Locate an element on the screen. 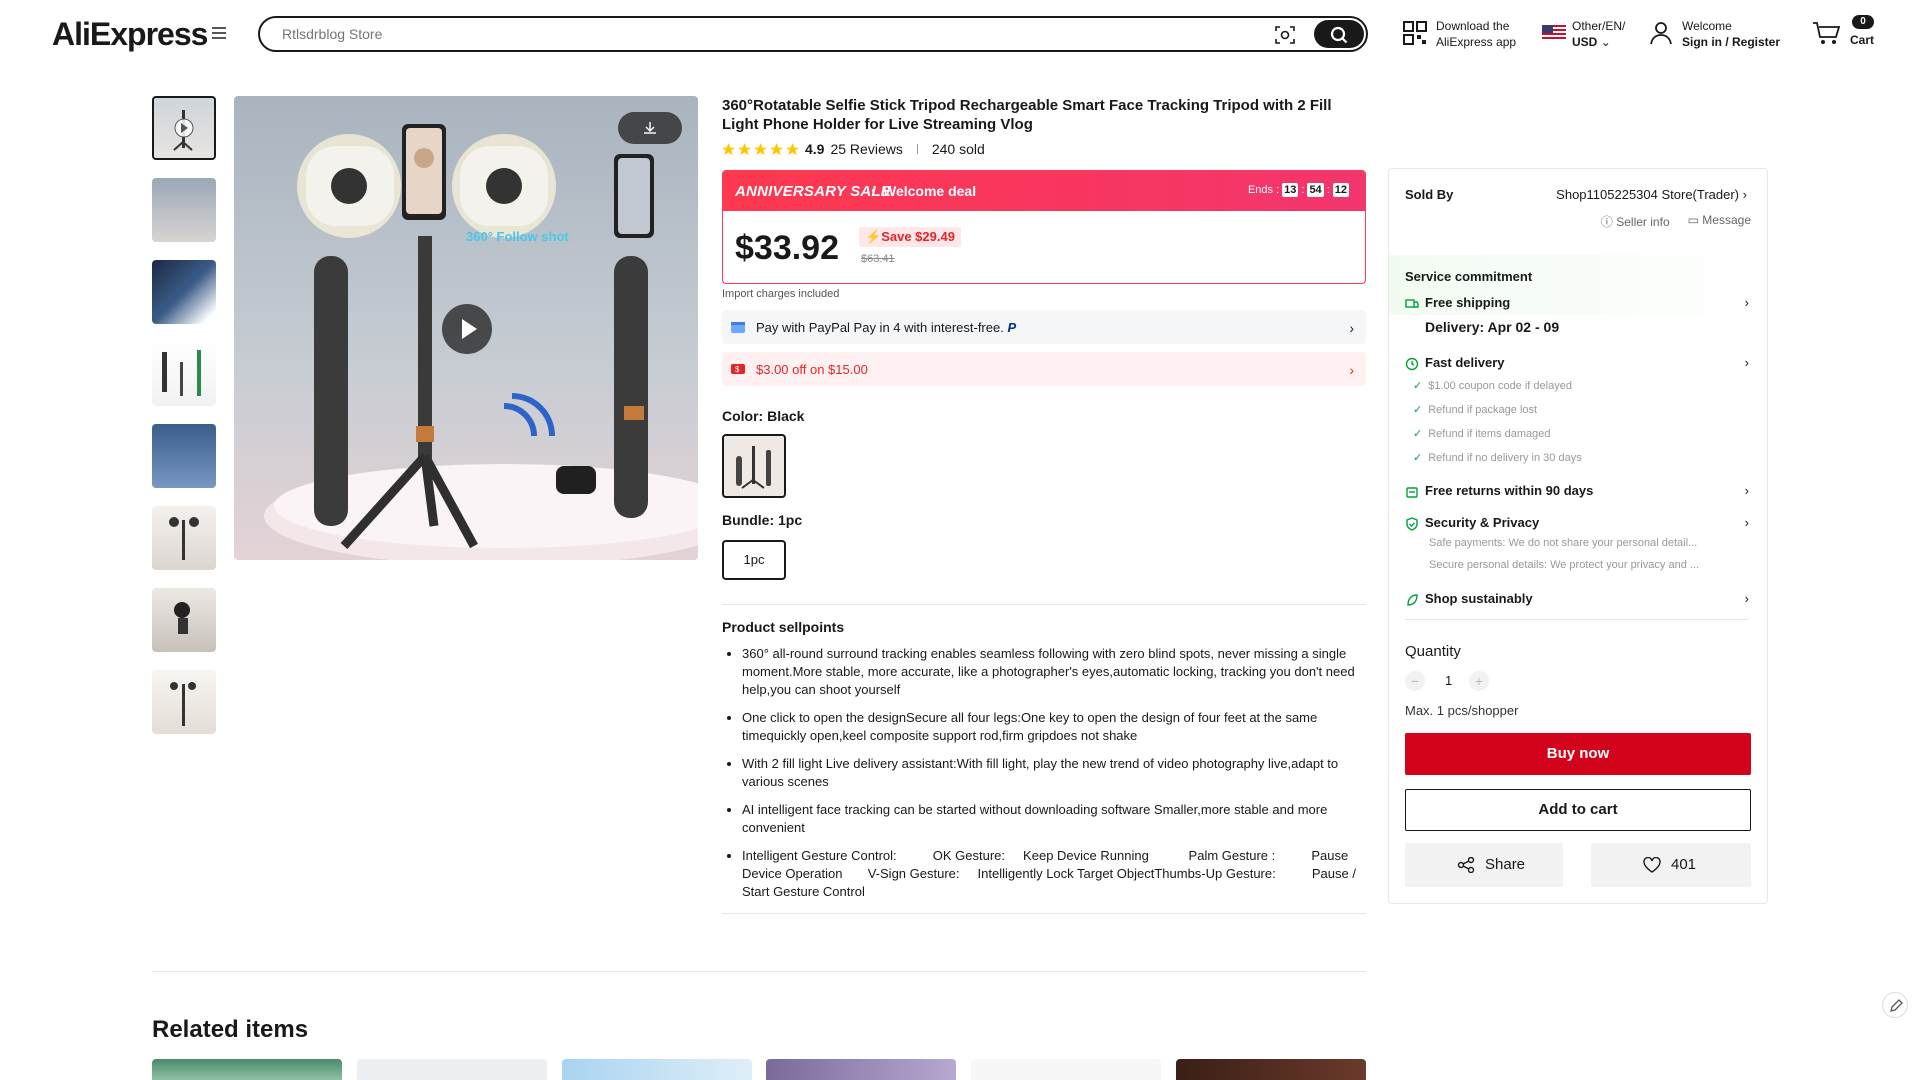  share-label: Share is located at coordinates (1505, 864).